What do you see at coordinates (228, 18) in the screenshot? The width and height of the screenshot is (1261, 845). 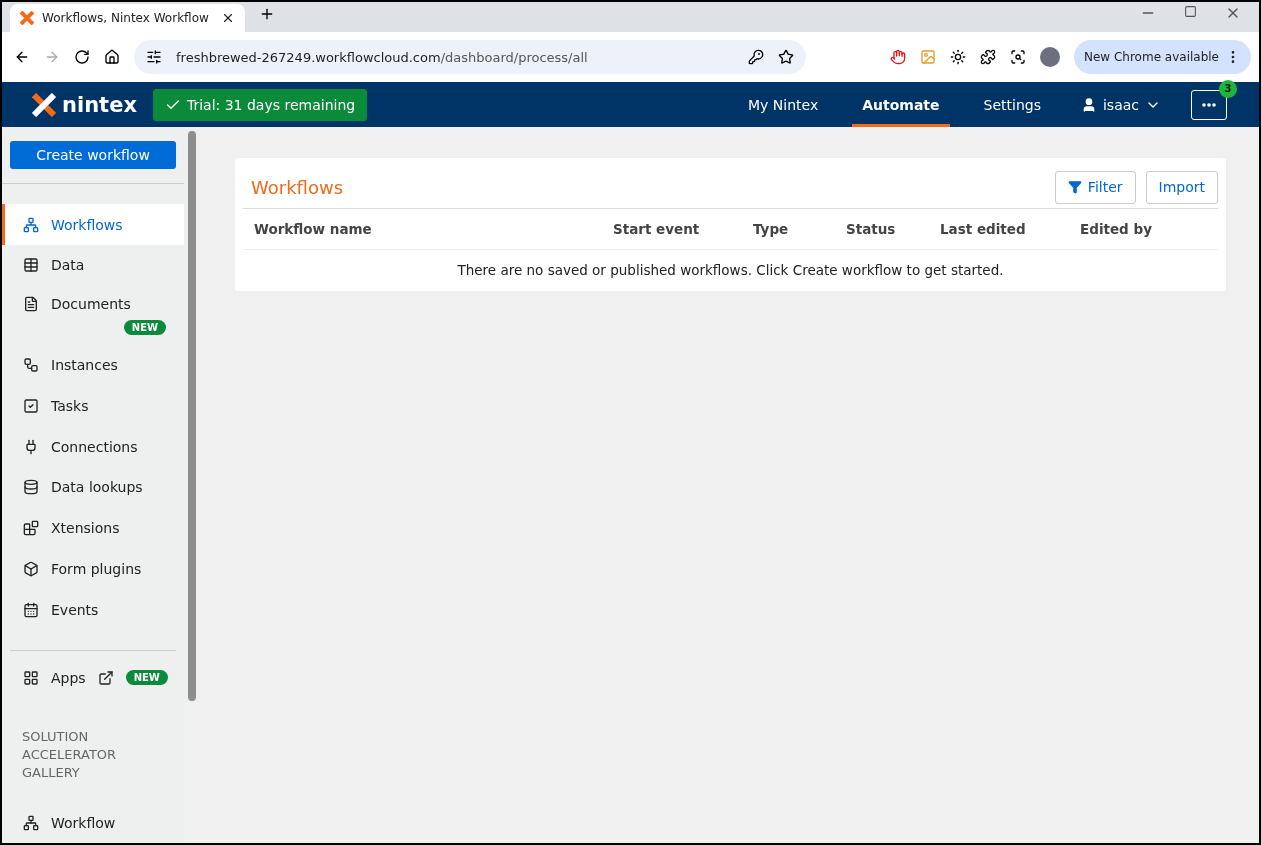 I see `close-icon` at bounding box center [228, 18].